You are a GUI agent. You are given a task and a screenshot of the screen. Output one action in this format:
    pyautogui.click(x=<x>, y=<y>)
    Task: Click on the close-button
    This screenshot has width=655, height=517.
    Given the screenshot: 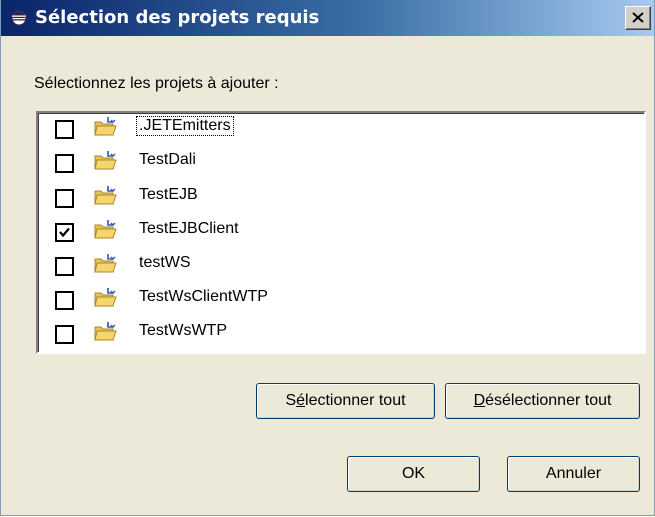 What is the action you would take?
    pyautogui.click(x=638, y=18)
    